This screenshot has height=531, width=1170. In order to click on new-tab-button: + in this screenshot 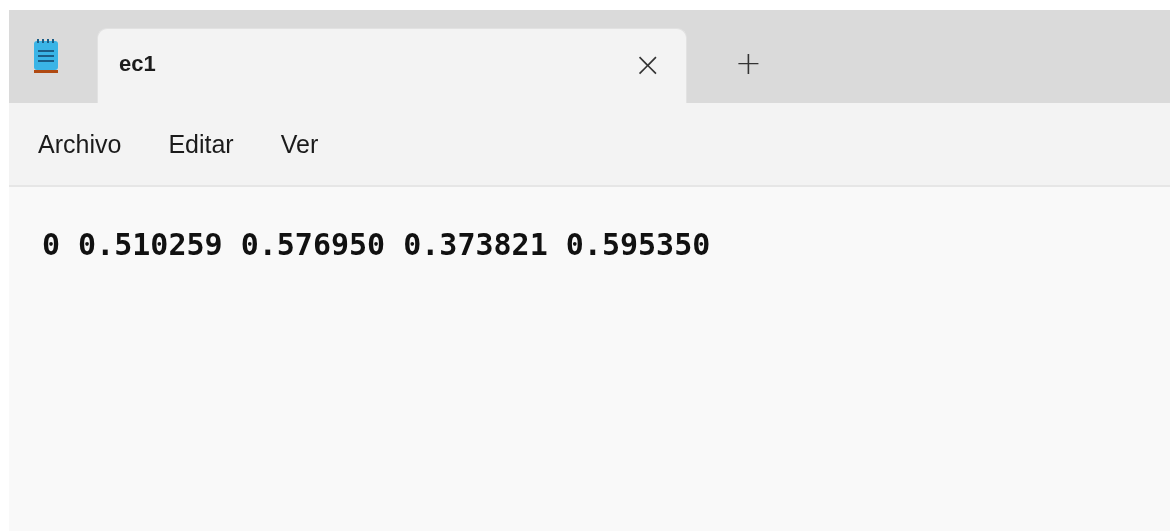, I will do `click(748, 63)`.